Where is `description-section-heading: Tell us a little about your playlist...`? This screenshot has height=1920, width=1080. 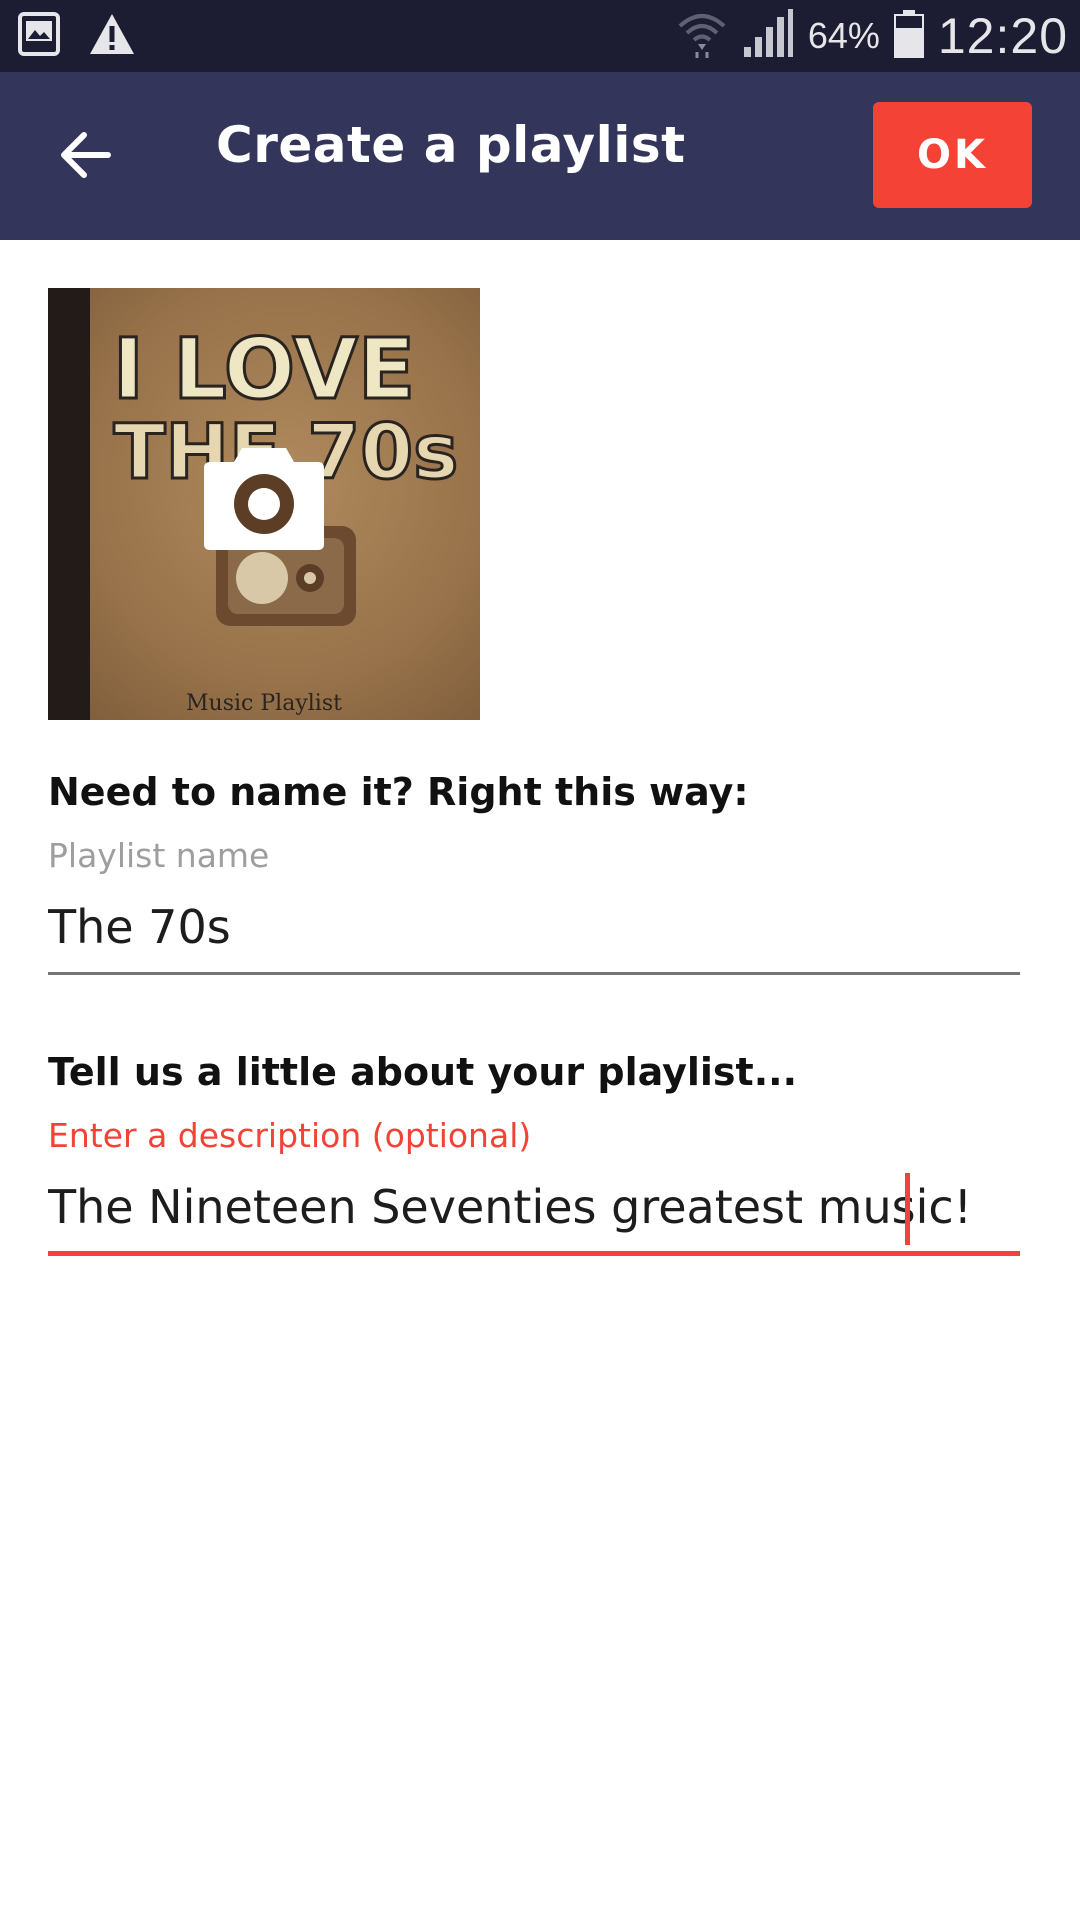
description-section-heading: Tell us a little about your playlist... is located at coordinates (423, 1072).